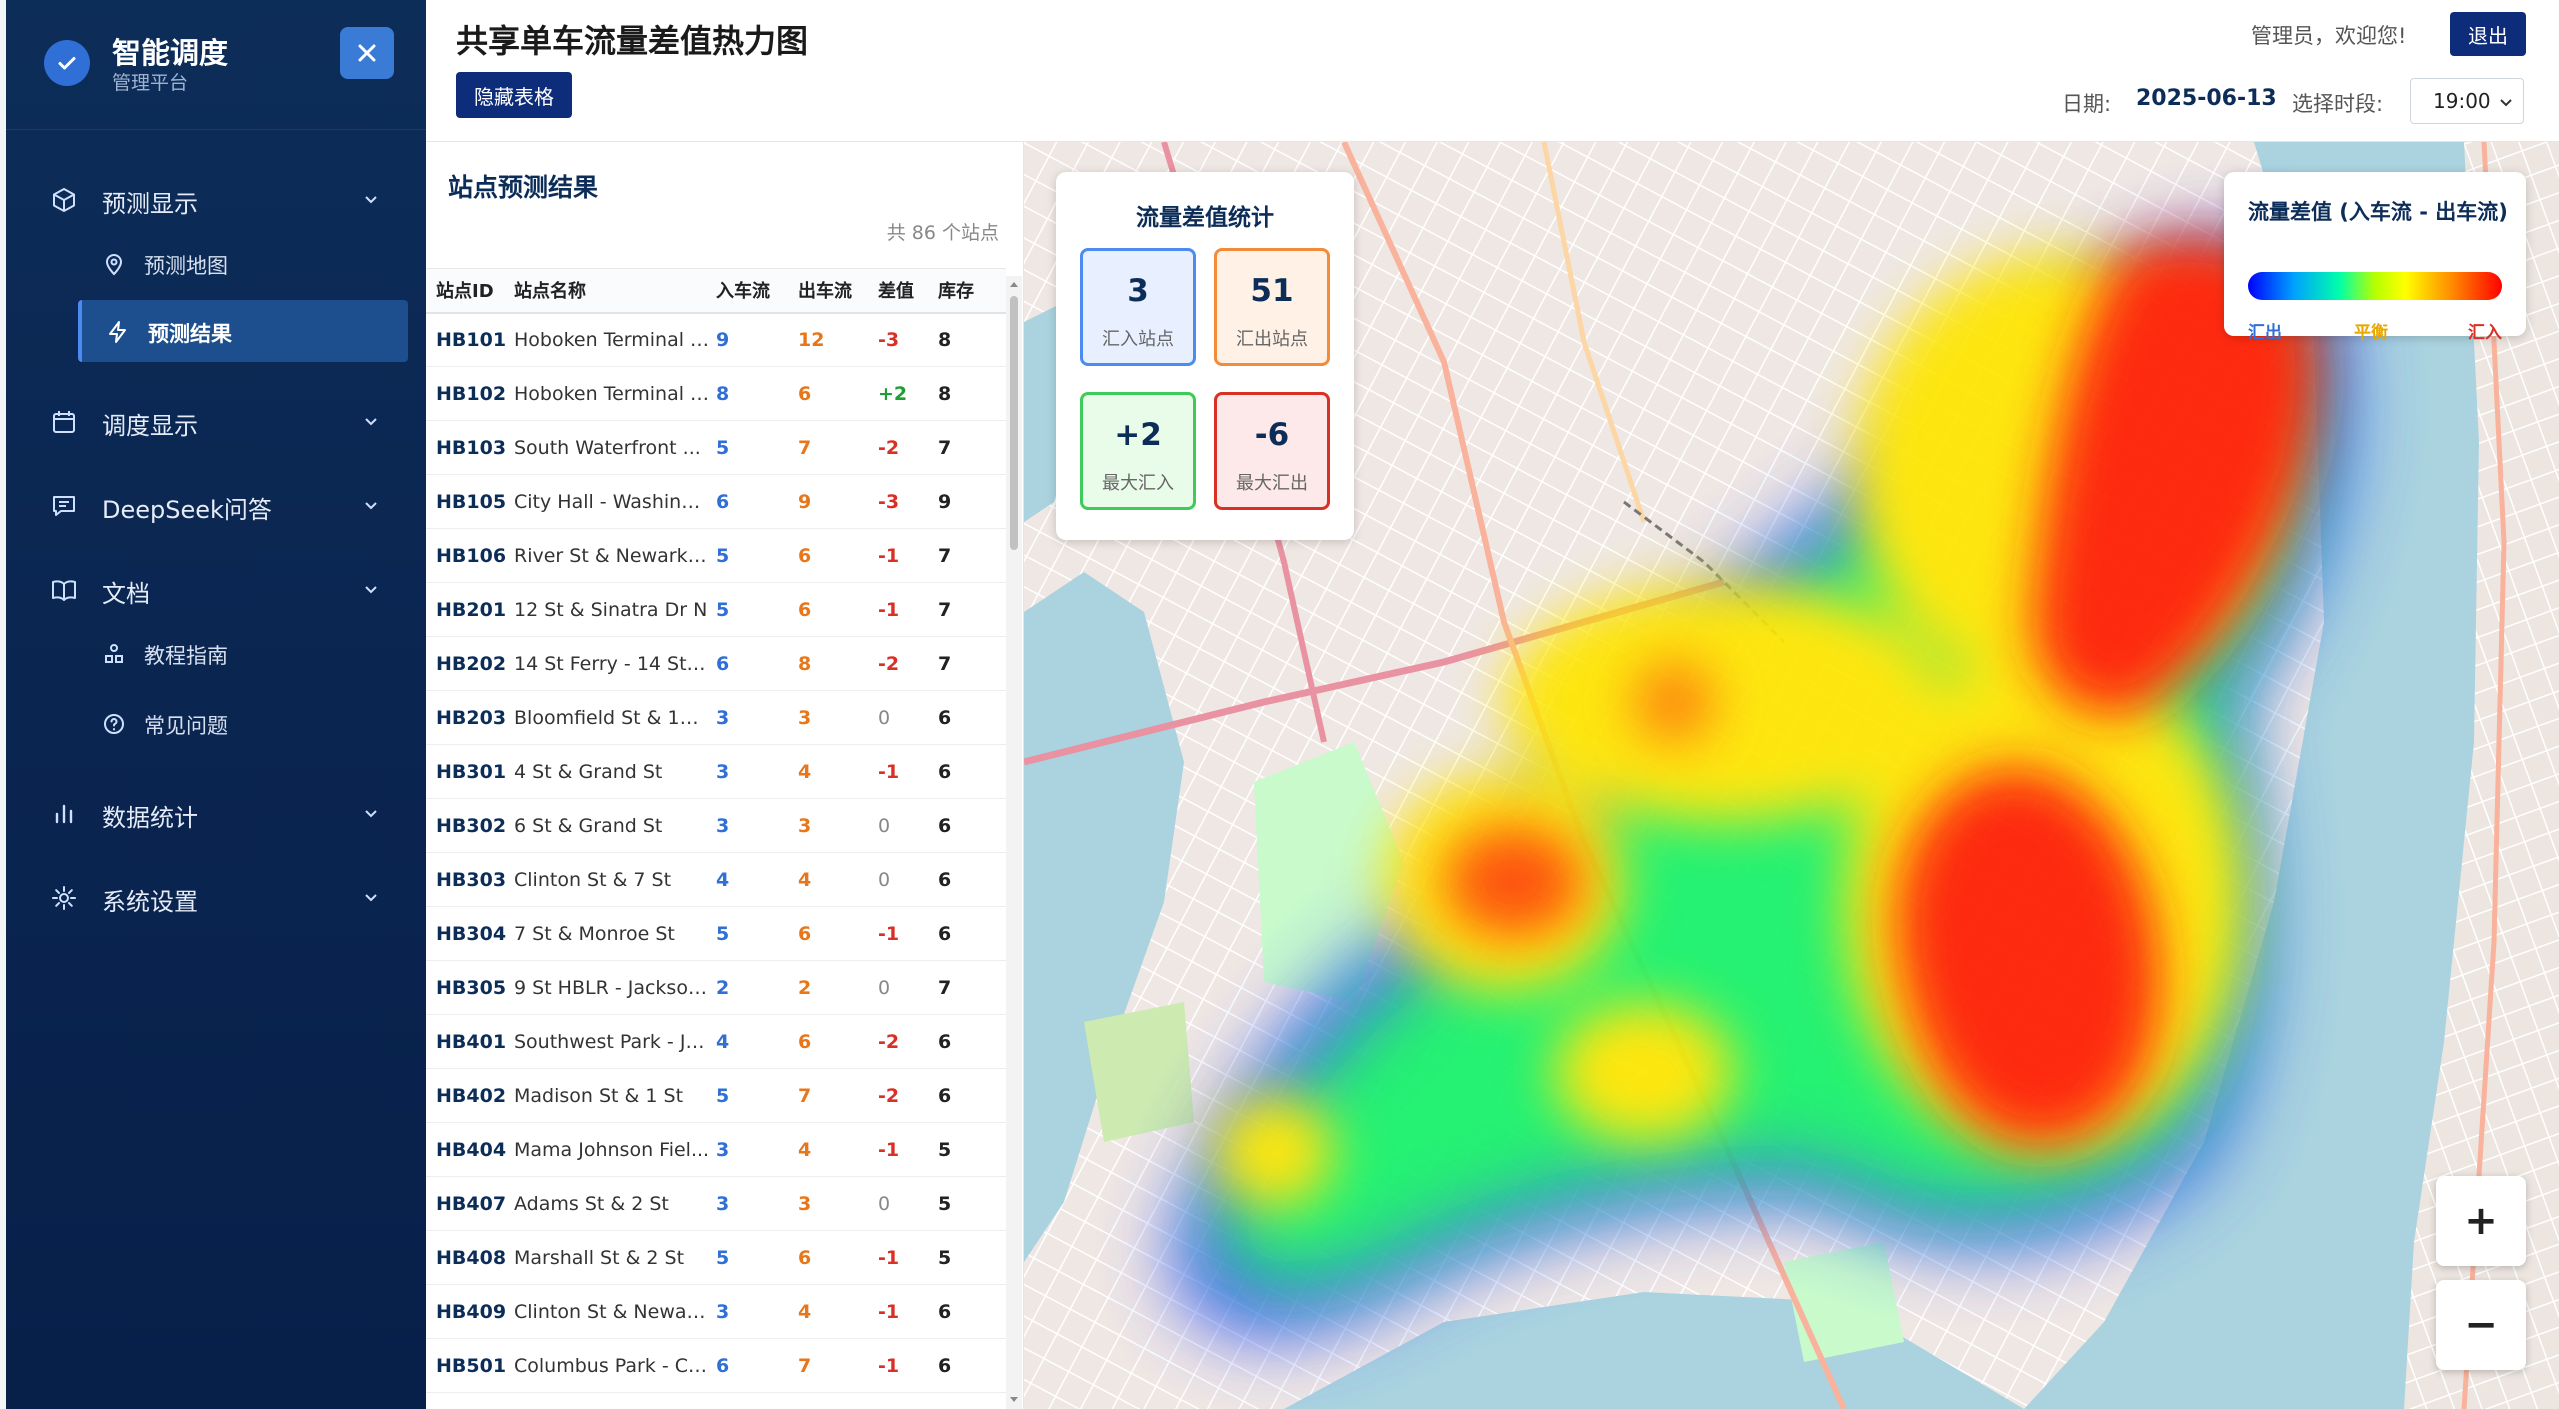 This screenshot has width=2559, height=1409. What do you see at coordinates (470, 393) in the screenshot?
I see `station-id-cell: HB102` at bounding box center [470, 393].